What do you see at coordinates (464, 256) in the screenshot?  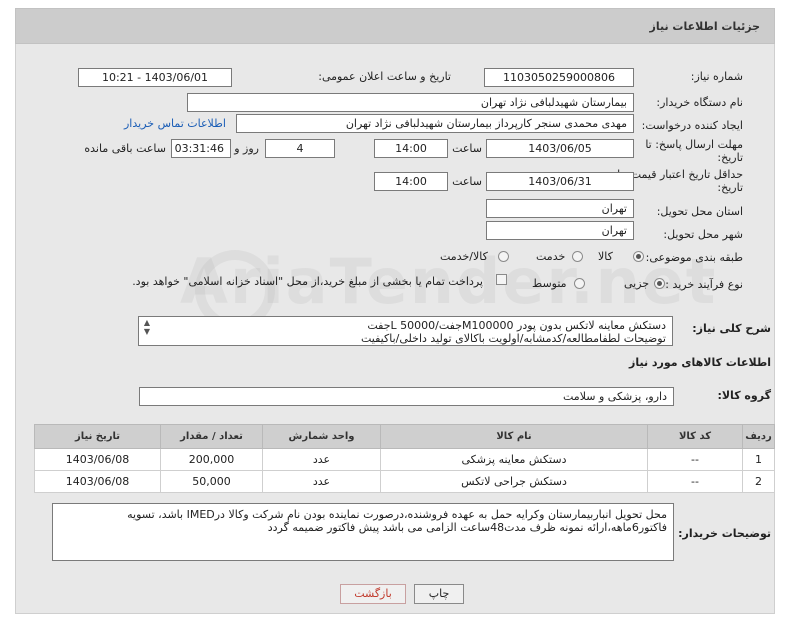 I see `category-option-both: کالا/خدمت` at bounding box center [464, 256].